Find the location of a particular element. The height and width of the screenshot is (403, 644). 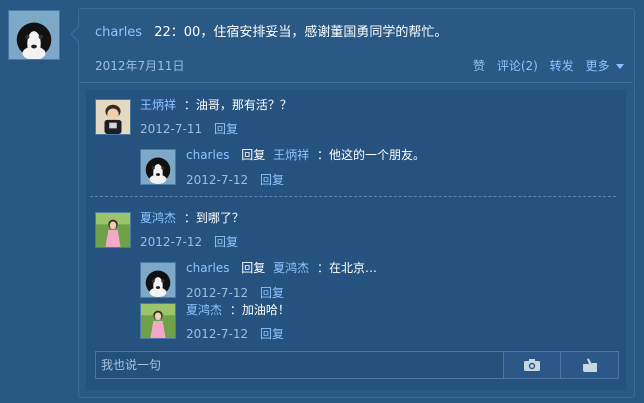

reply-2-2-meta: 2012-7-12 回复 is located at coordinates (235, 334).